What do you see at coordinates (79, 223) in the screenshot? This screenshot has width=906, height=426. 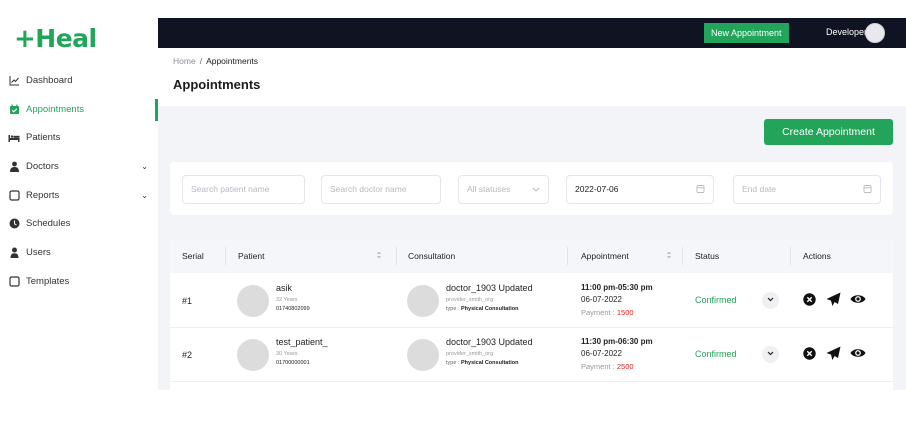 I see `sidebar-item-schedules: Schedules` at bounding box center [79, 223].